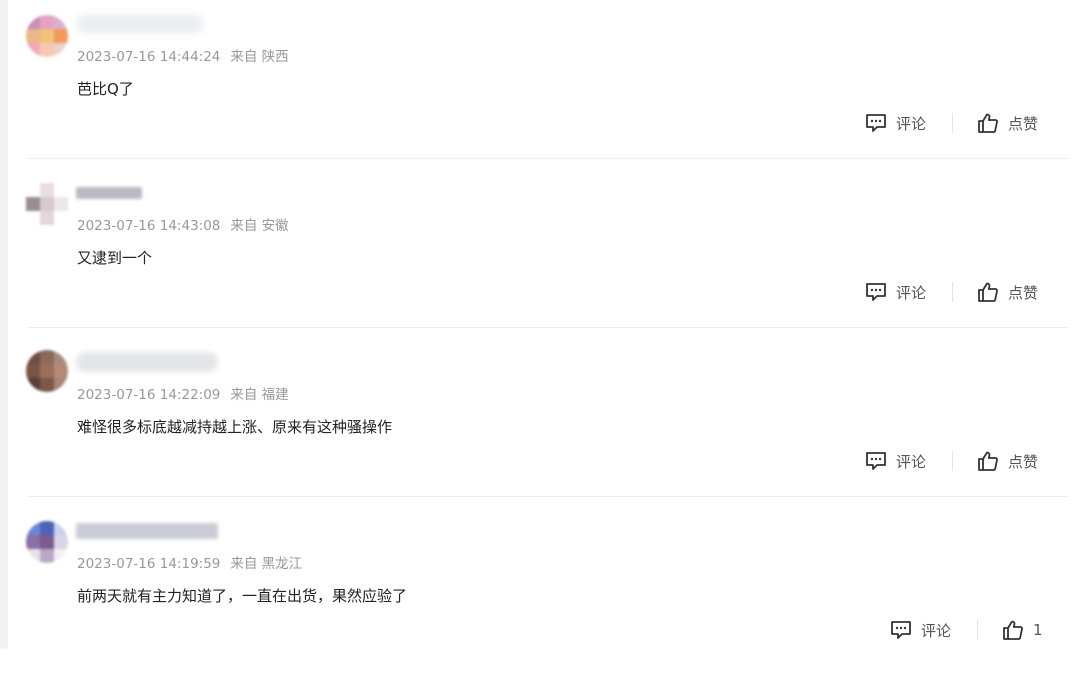 The width and height of the screenshot is (1080, 675). What do you see at coordinates (259, 395) in the screenshot?
I see `comment-location: 来自 福建` at bounding box center [259, 395].